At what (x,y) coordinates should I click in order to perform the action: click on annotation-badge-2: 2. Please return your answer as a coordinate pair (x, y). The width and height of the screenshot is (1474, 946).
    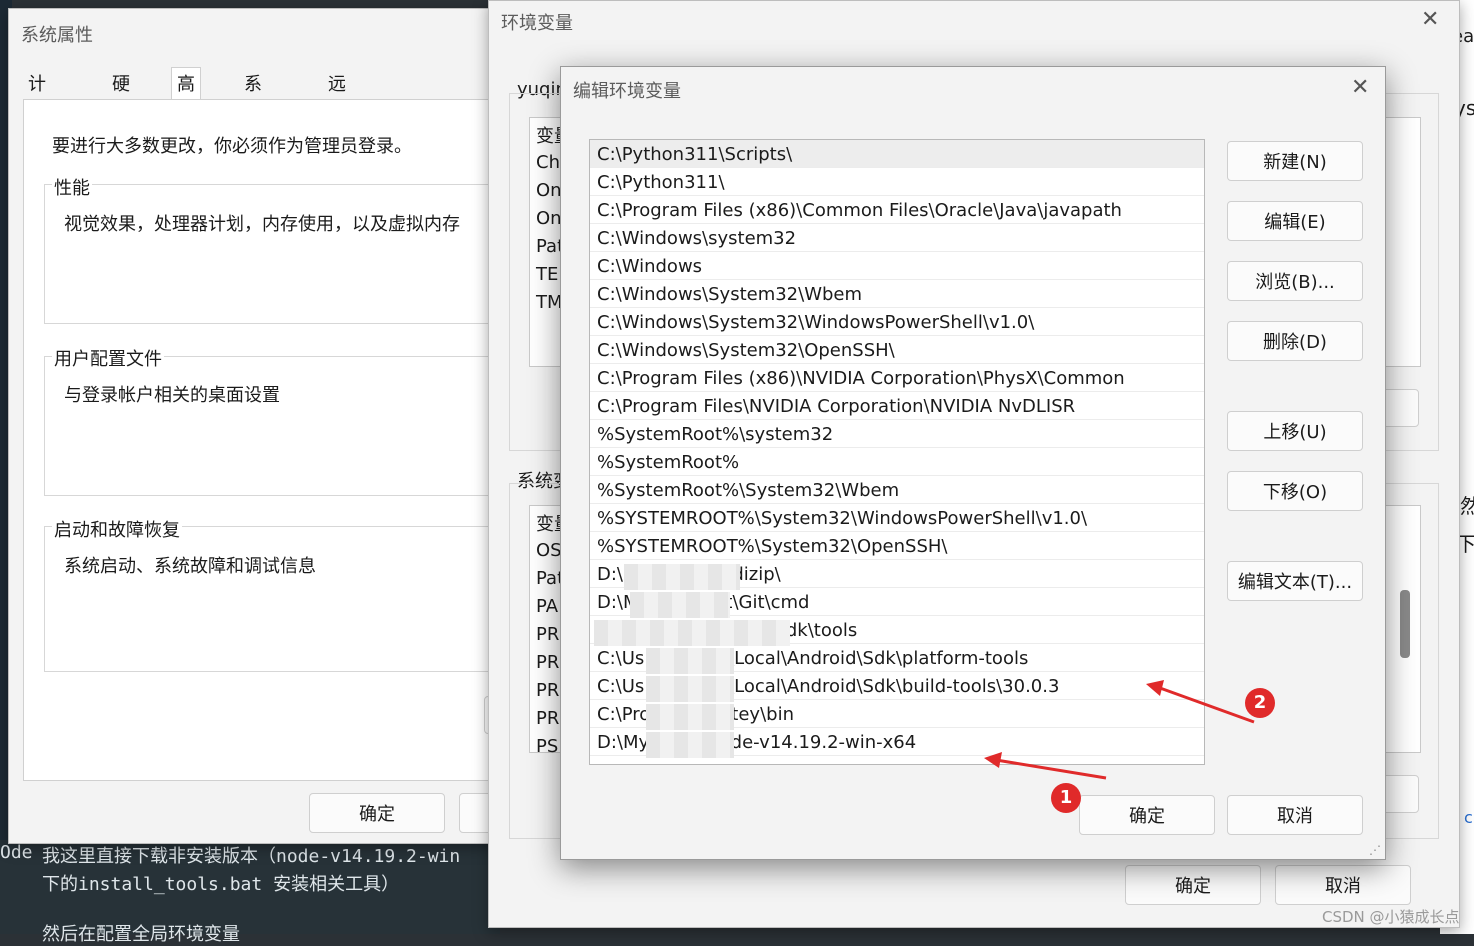
    Looking at the image, I should click on (1260, 703).